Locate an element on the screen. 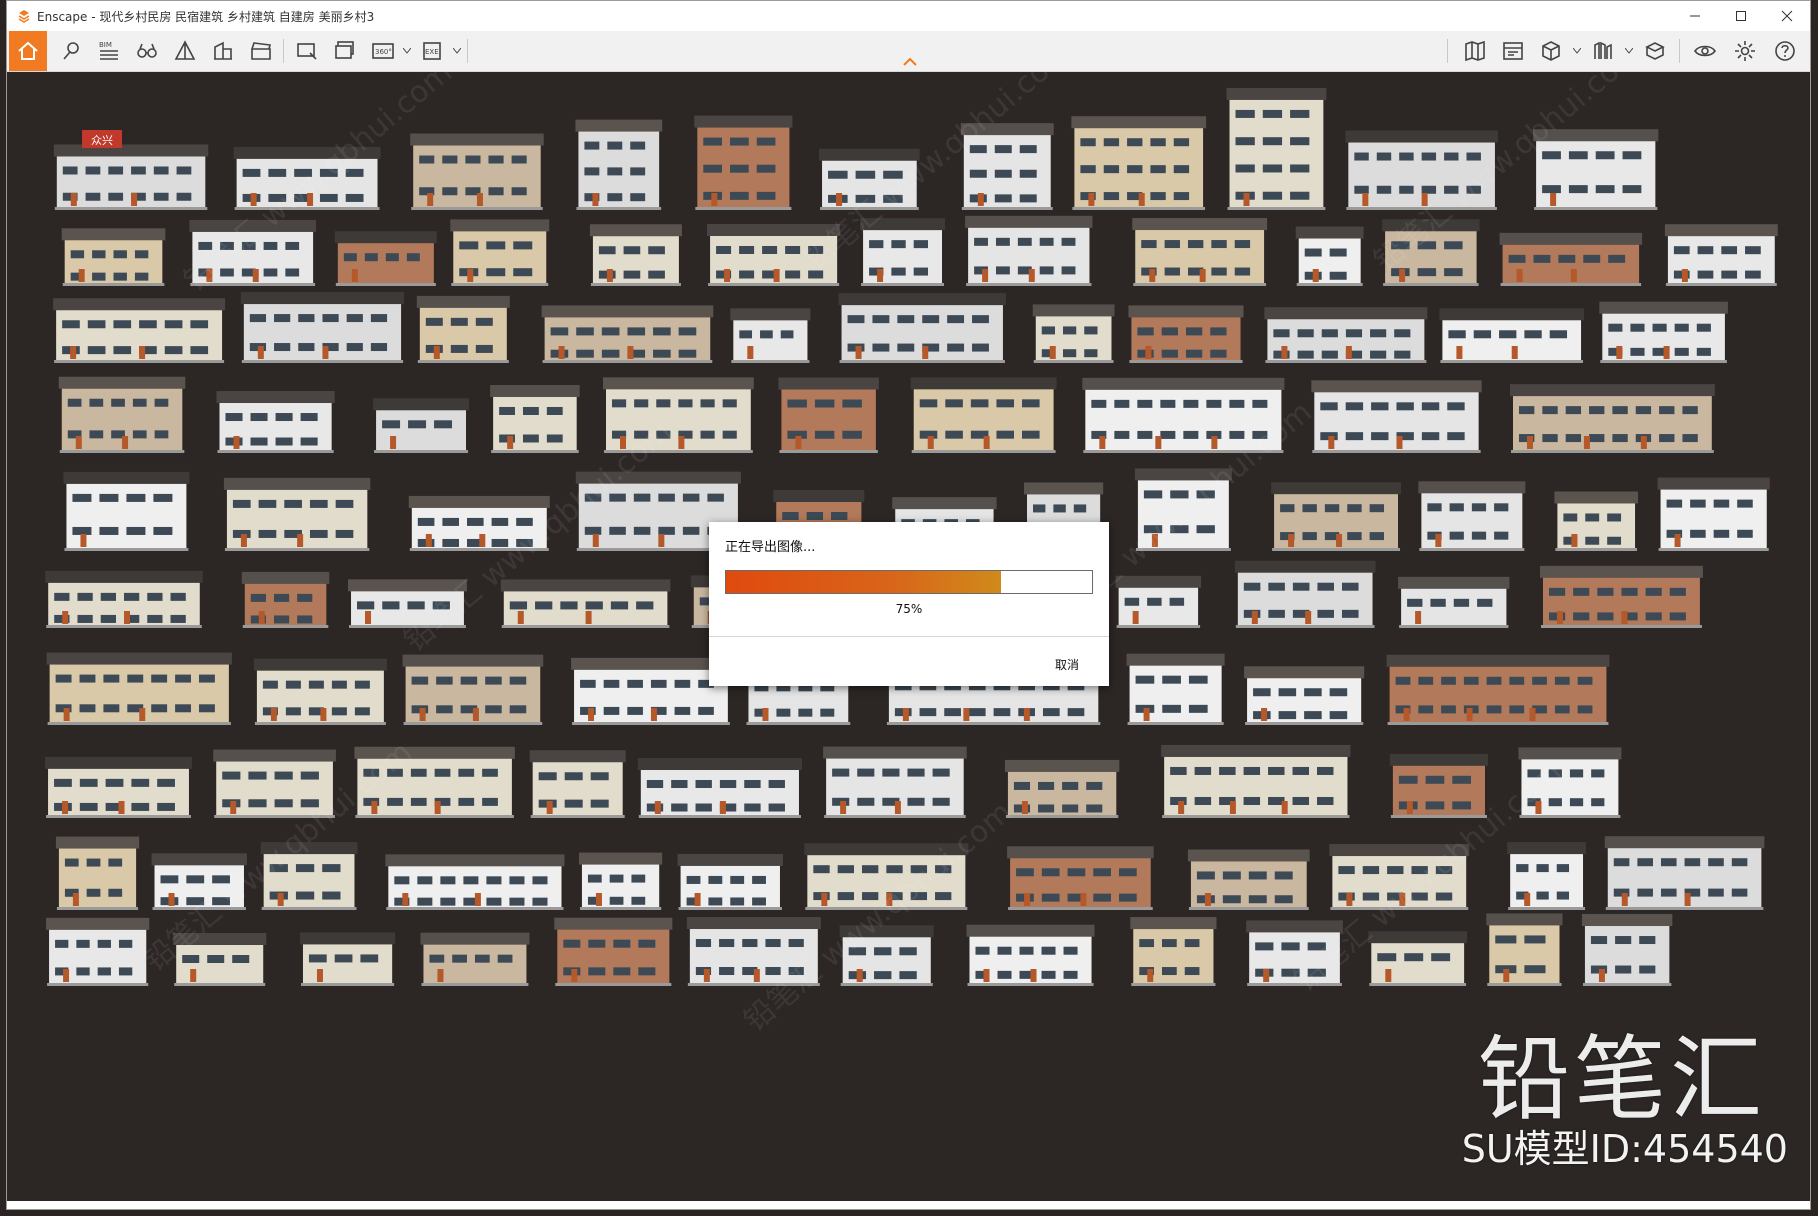 This screenshot has height=1216, width=1818. close-button is located at coordinates (1787, 16).